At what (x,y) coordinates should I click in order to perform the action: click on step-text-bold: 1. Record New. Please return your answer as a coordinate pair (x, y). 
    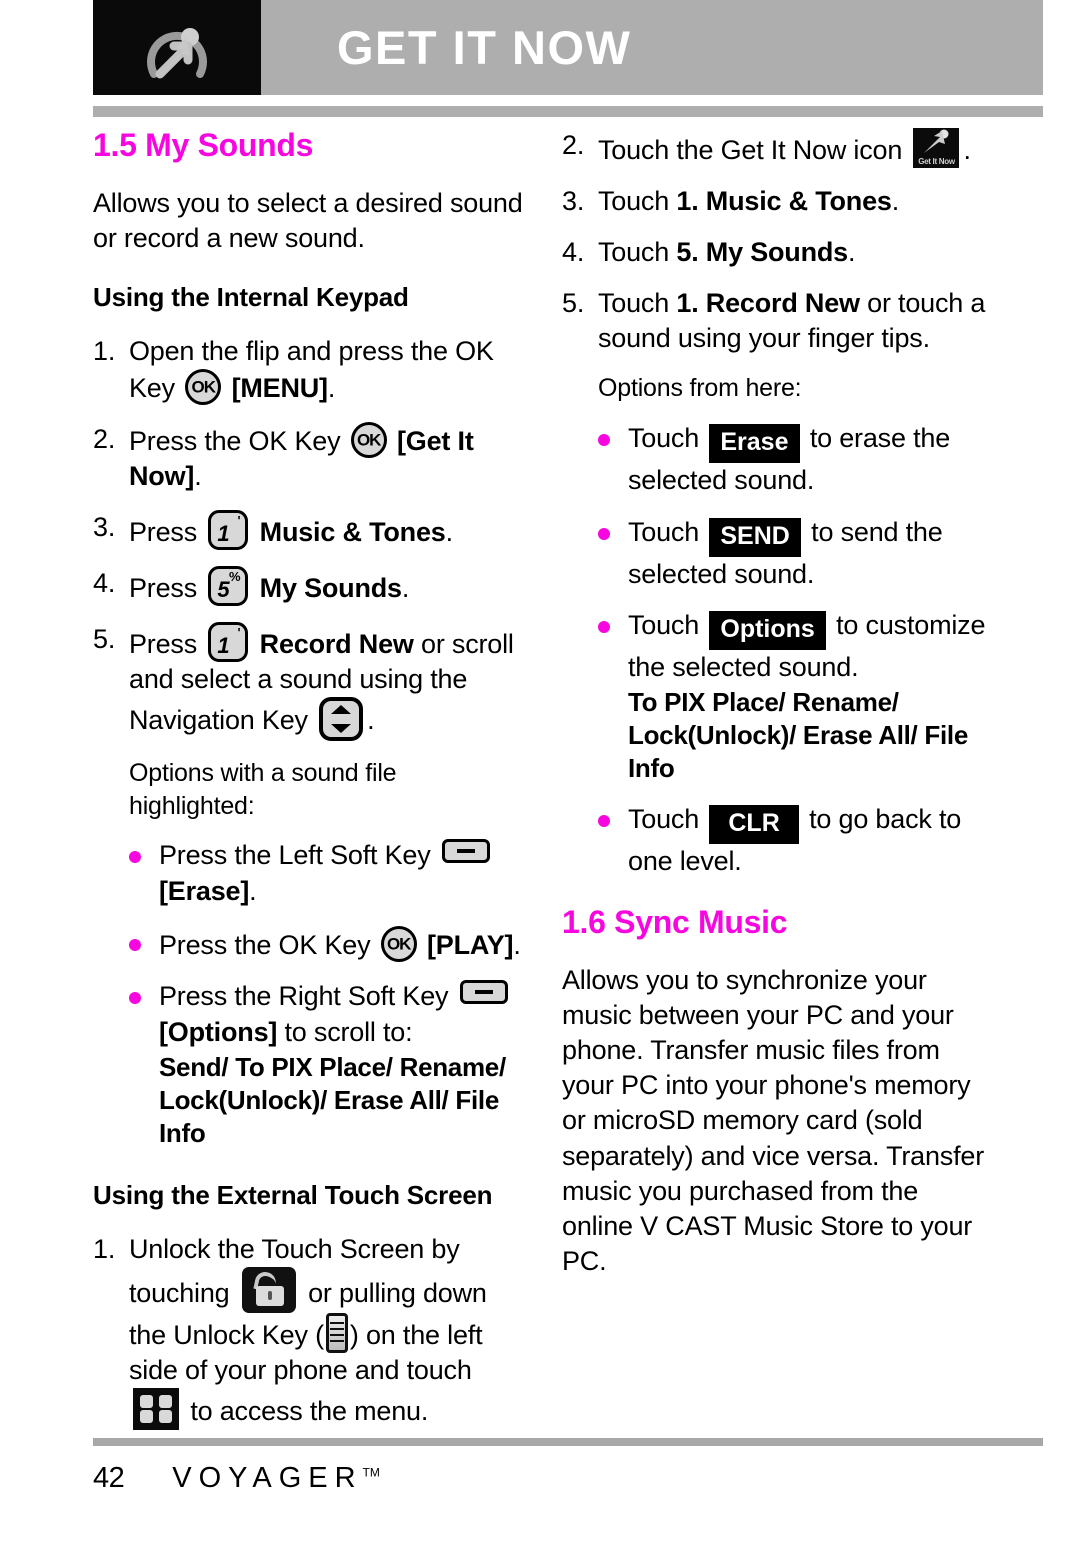
    Looking at the image, I should click on (768, 303).